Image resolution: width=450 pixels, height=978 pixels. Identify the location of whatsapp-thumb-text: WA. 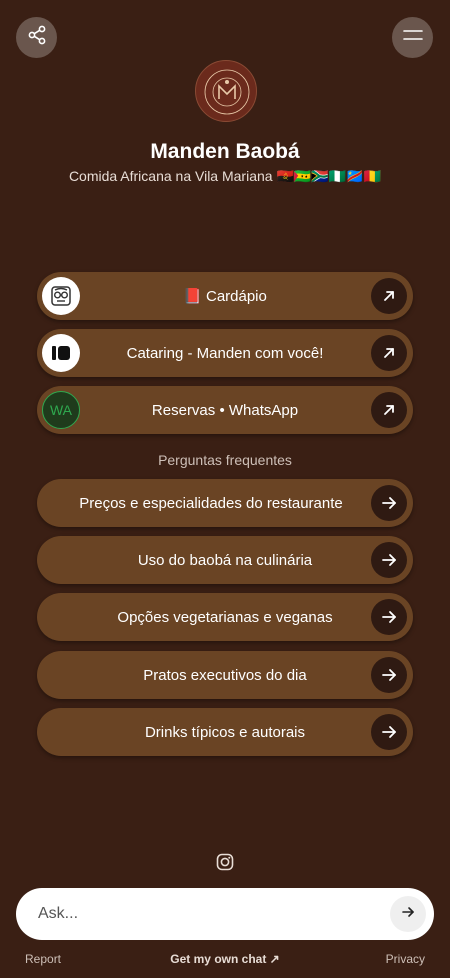
(61, 410).